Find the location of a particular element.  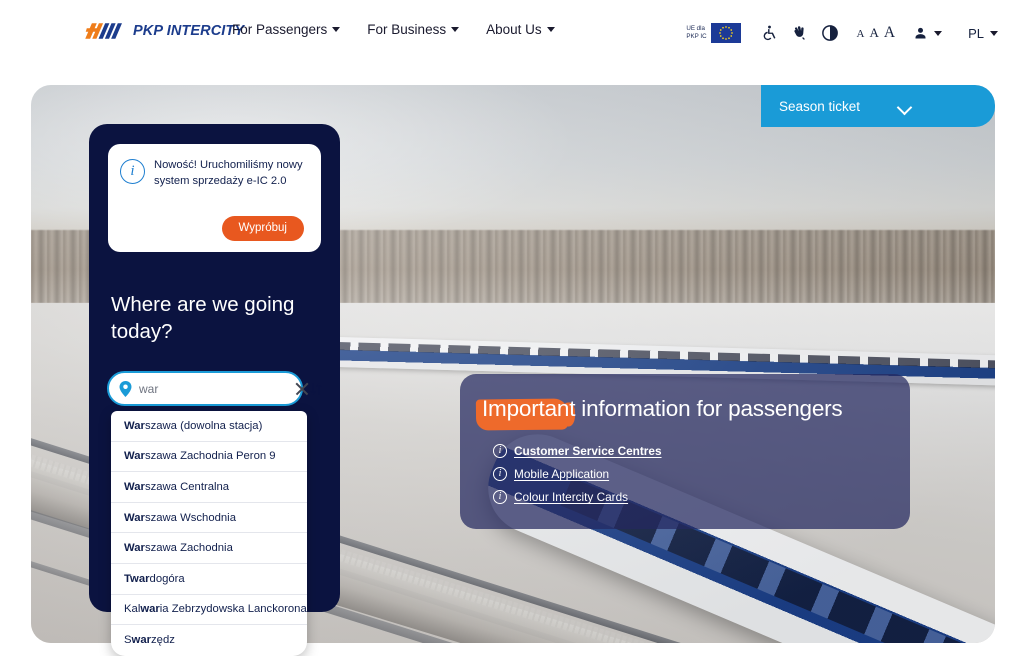

language-selector: PL is located at coordinates (983, 33).